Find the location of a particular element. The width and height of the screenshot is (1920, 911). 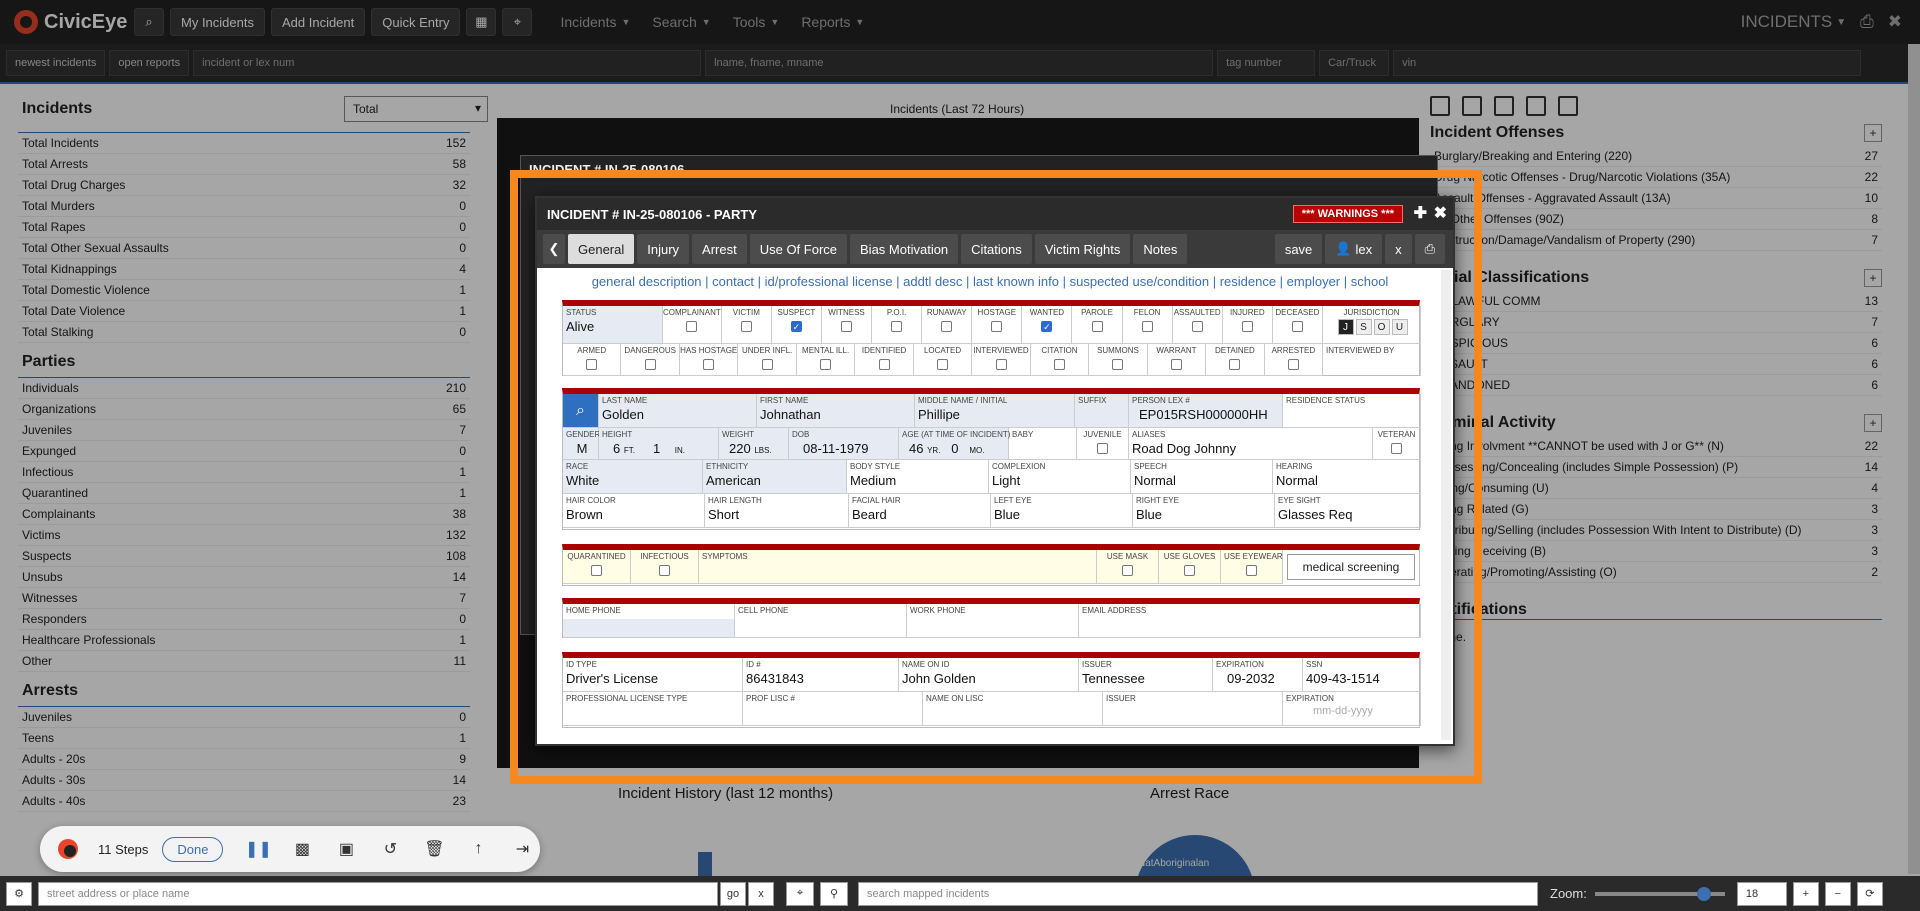

flag-witness: WITNESS is located at coordinates (847, 325).